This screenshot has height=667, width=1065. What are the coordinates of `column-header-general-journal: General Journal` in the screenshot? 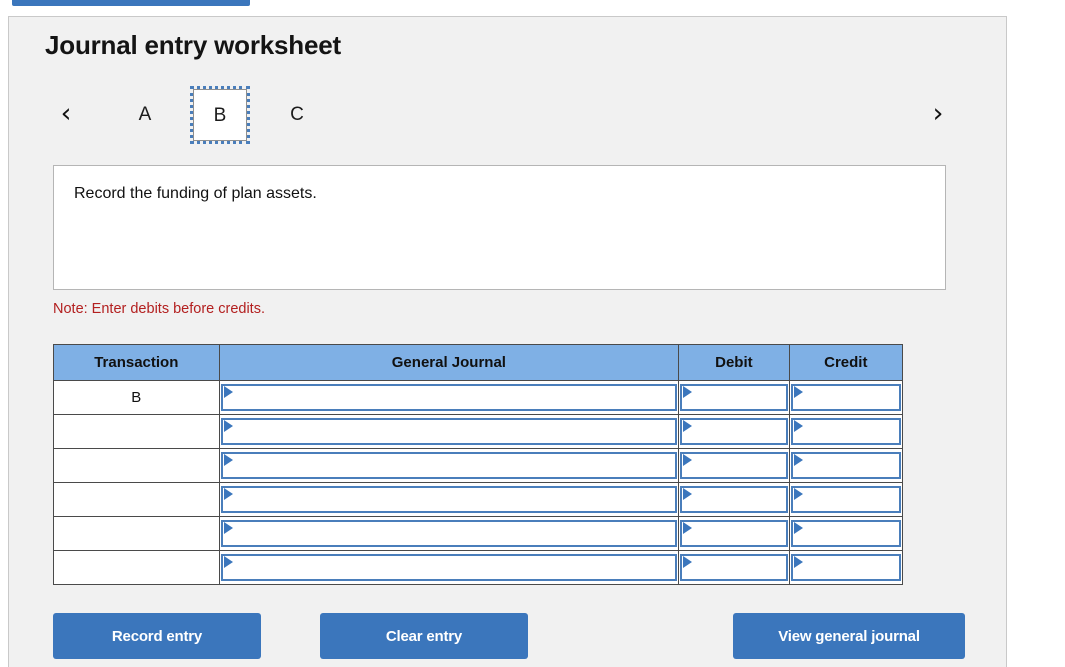 It's located at (449, 362).